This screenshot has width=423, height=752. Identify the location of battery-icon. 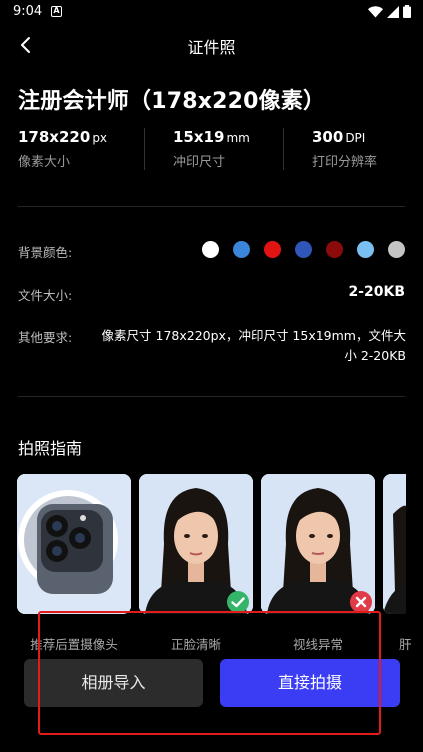
(407, 11).